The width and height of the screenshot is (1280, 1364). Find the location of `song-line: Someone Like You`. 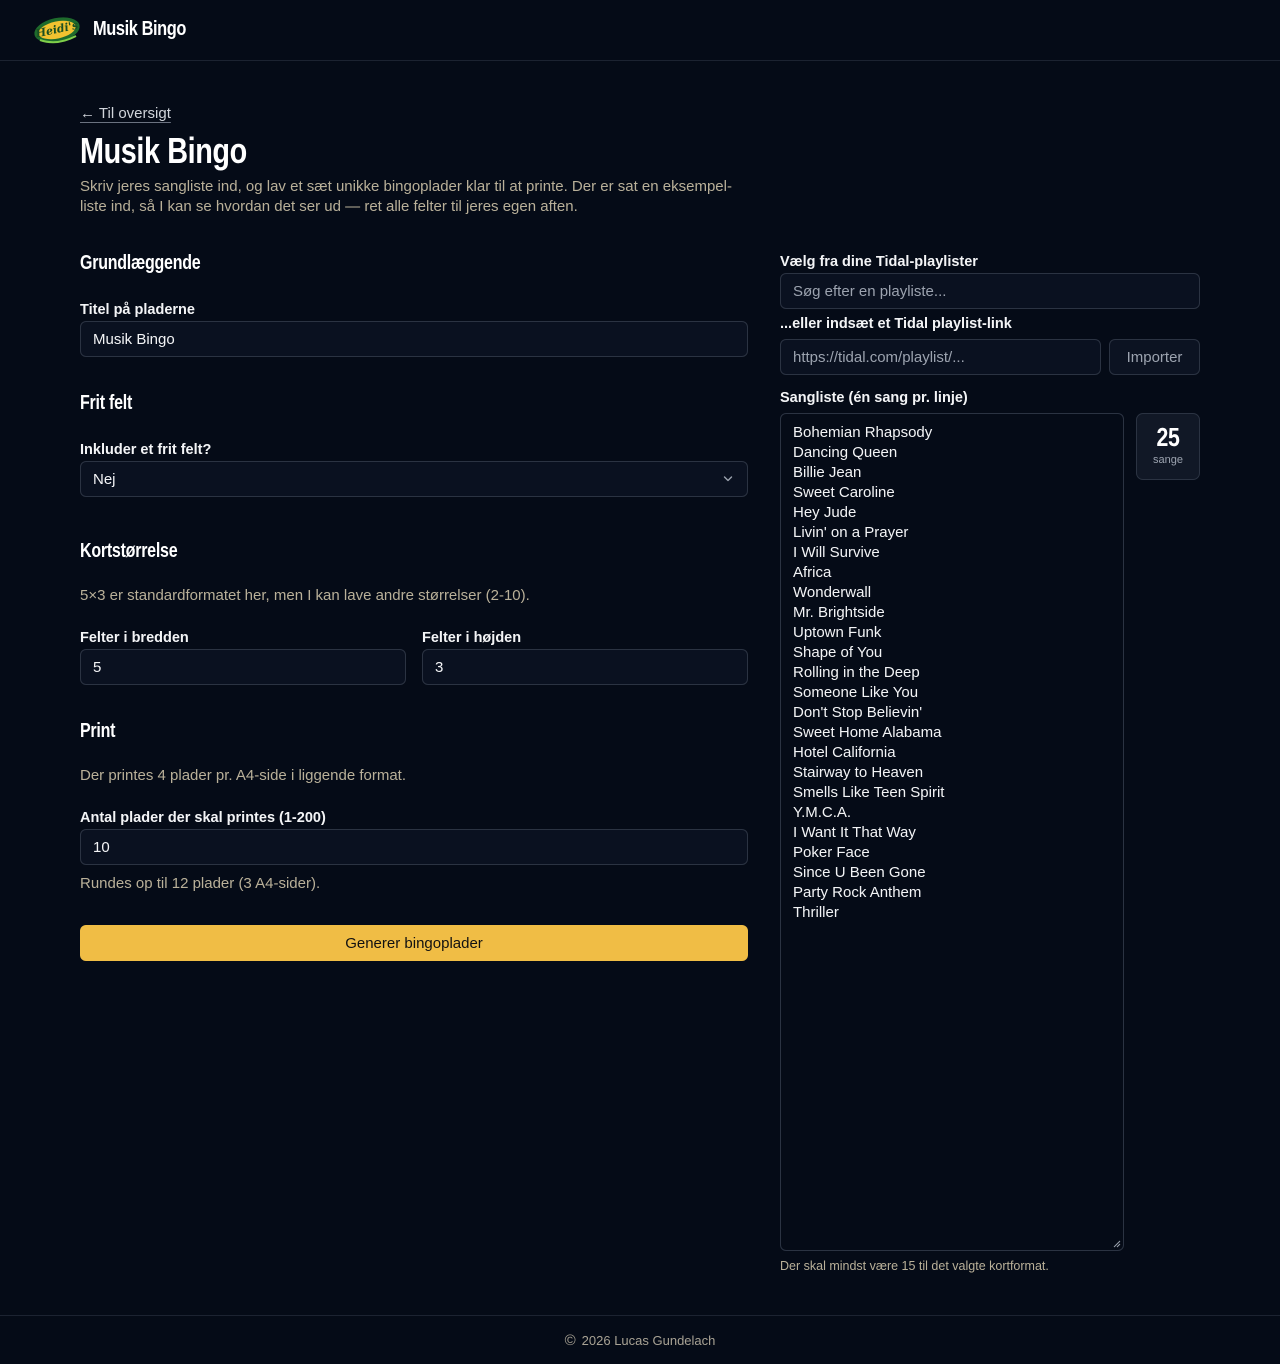

song-line: Someone Like You is located at coordinates (856, 692).